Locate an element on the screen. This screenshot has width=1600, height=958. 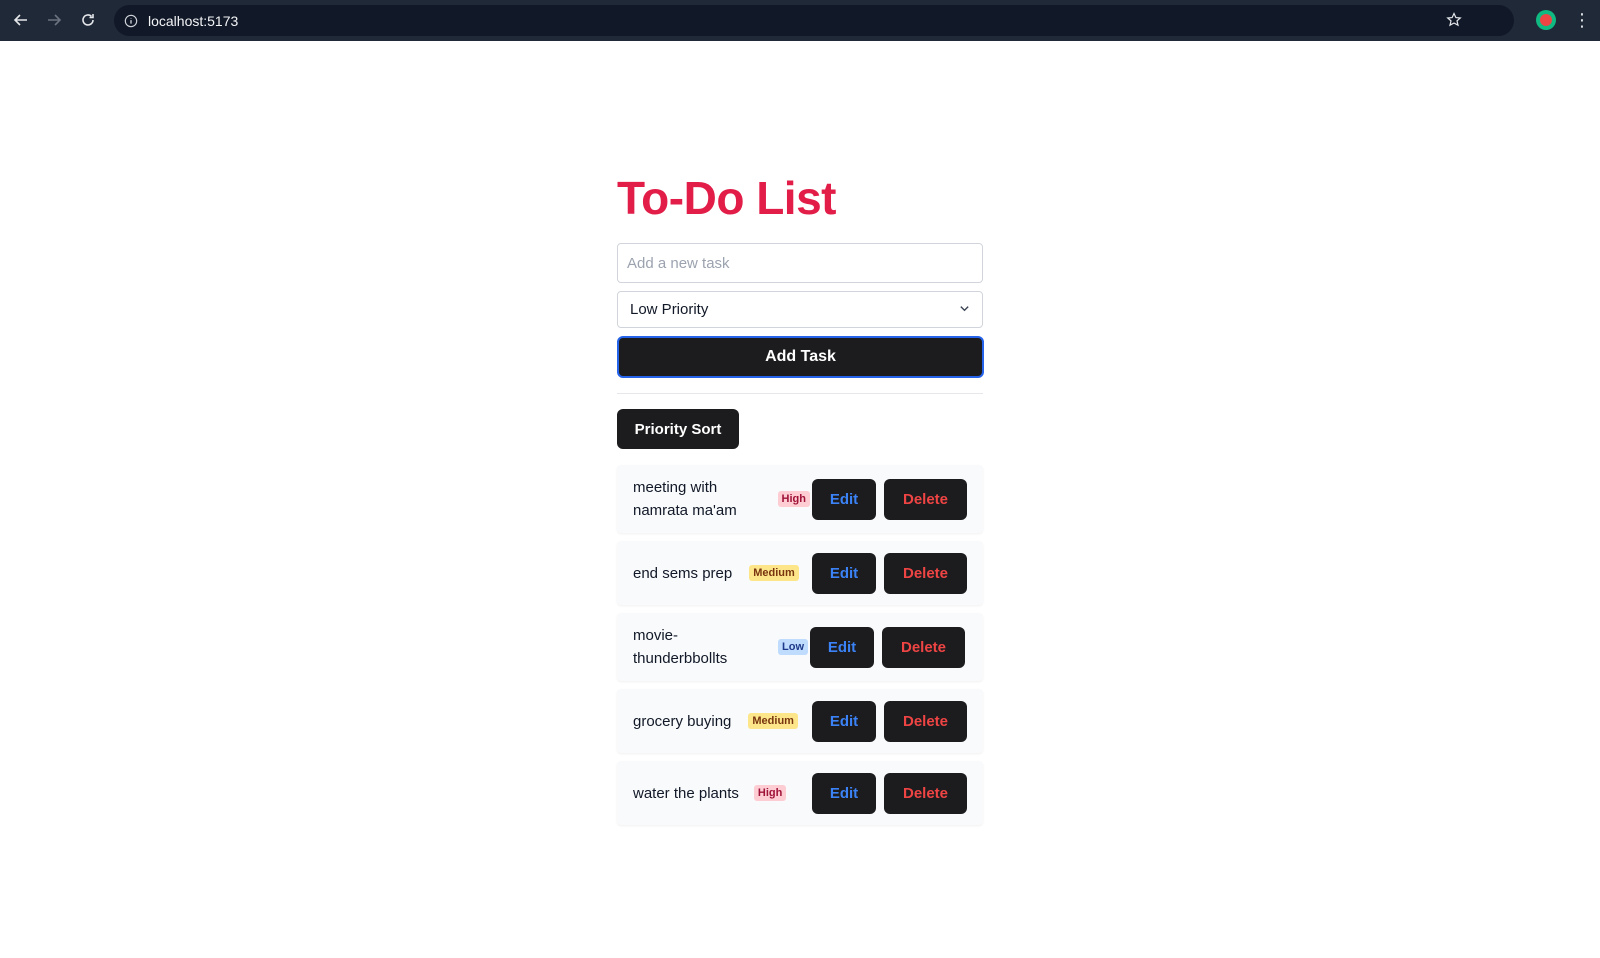
browser-menu-icon: ⋮ is located at coordinates (1582, 20).